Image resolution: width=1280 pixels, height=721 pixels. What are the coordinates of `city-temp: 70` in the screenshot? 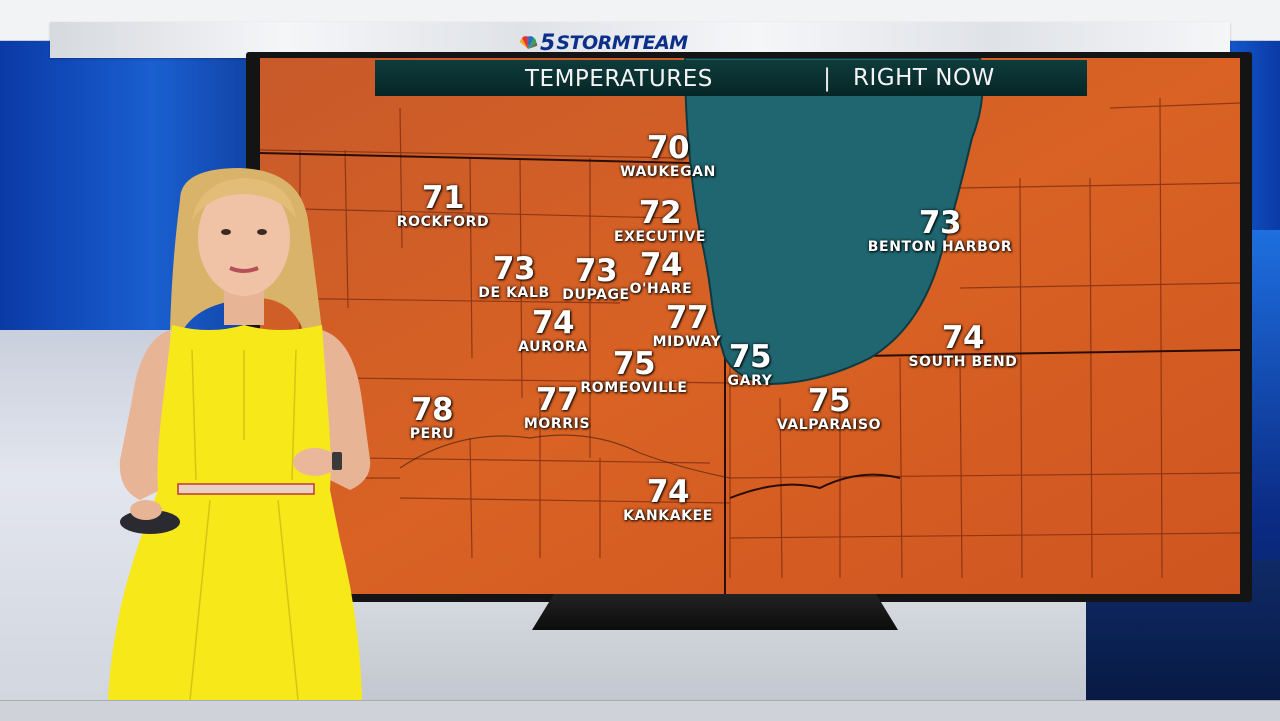 It's located at (668, 148).